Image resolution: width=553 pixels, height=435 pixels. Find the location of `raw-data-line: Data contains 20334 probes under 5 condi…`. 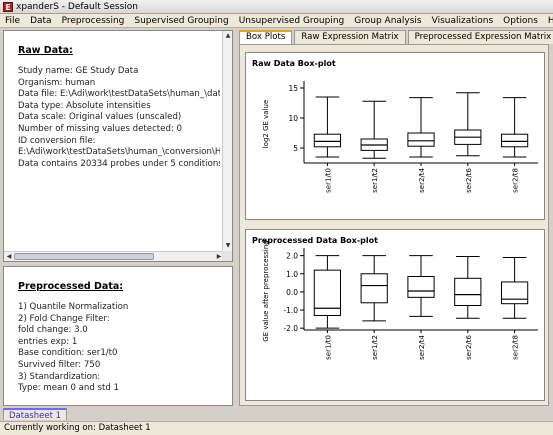

raw-data-line: Data contains 20334 probes under 5 condi… is located at coordinates (119, 163).